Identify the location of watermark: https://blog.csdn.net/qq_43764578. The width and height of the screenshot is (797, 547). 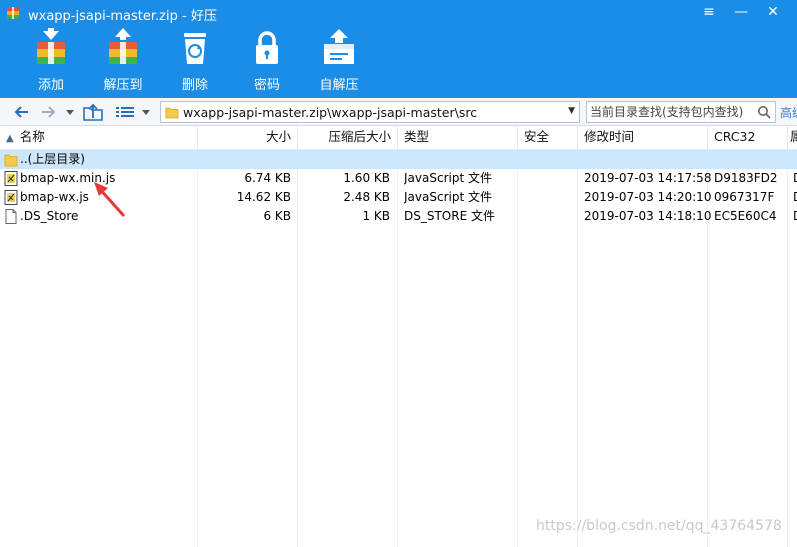
(659, 526).